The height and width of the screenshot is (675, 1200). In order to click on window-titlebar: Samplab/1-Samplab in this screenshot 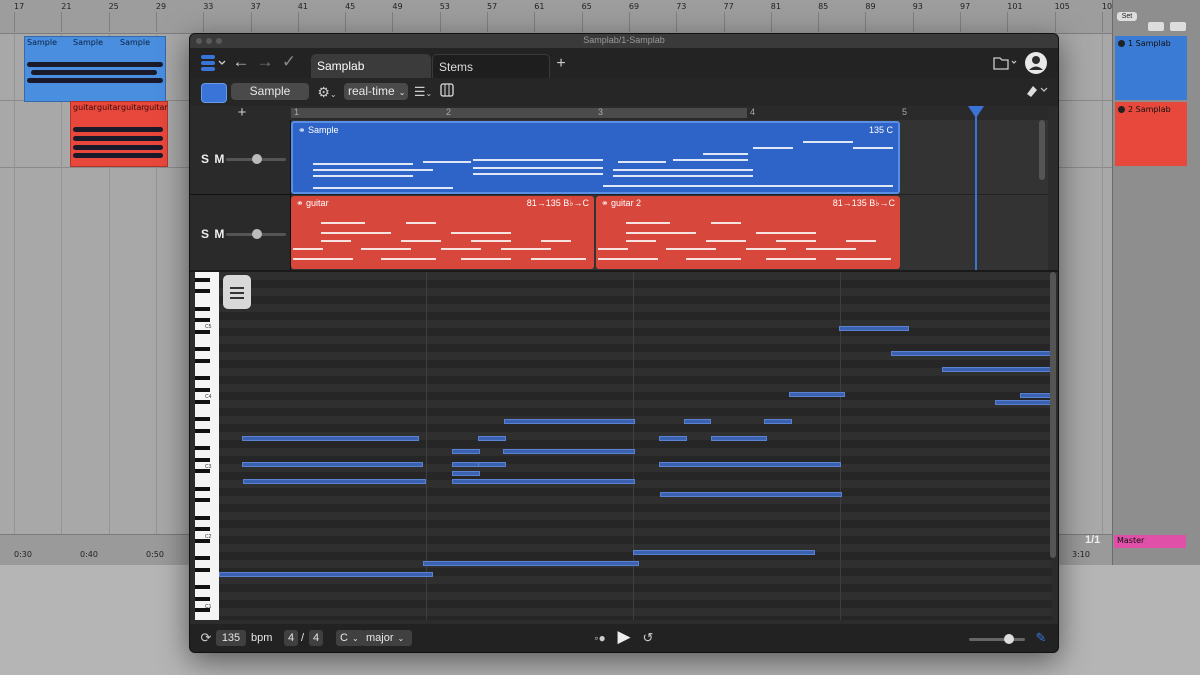, I will do `click(624, 41)`.